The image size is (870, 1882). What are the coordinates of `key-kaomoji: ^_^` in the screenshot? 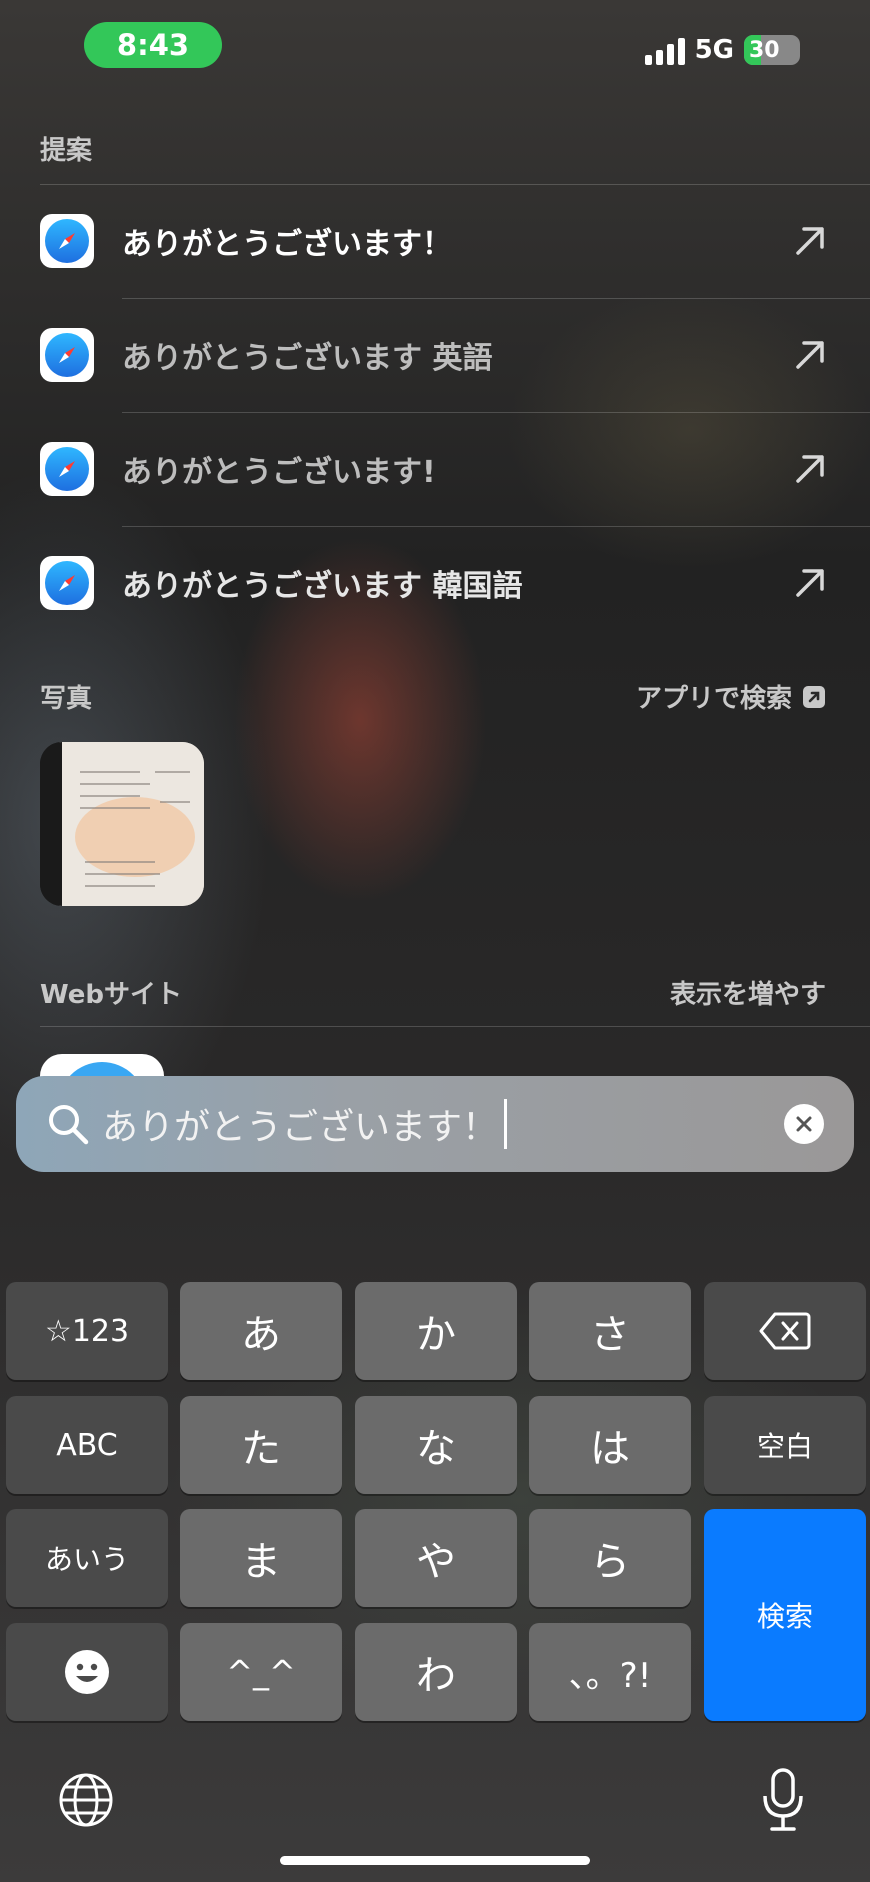 It's located at (261, 1672).